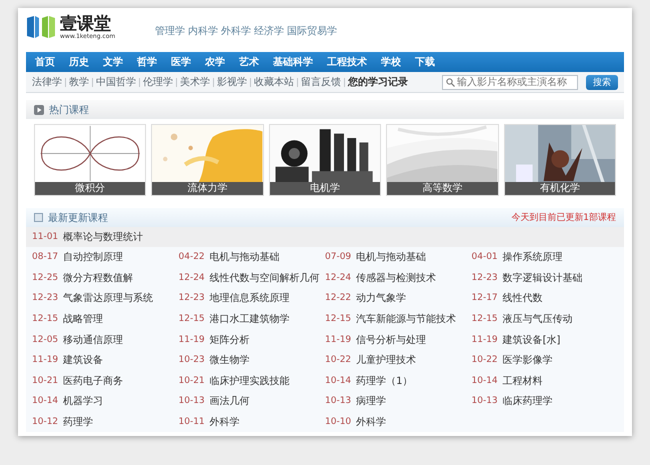  What do you see at coordinates (391, 62) in the screenshot?
I see `nav-link: 学校` at bounding box center [391, 62].